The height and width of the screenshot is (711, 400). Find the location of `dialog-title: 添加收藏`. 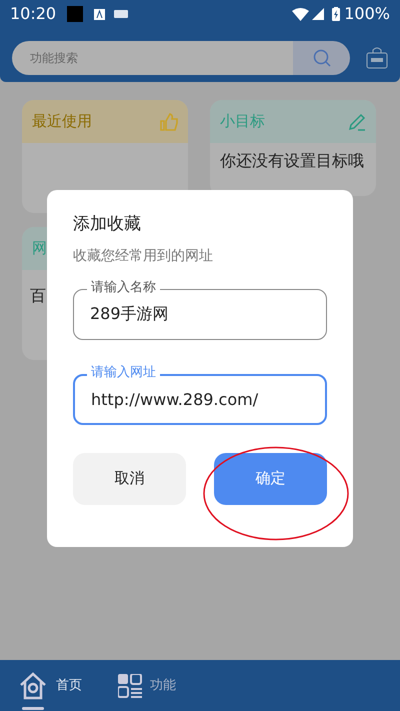

dialog-title: 添加收藏 is located at coordinates (107, 224).